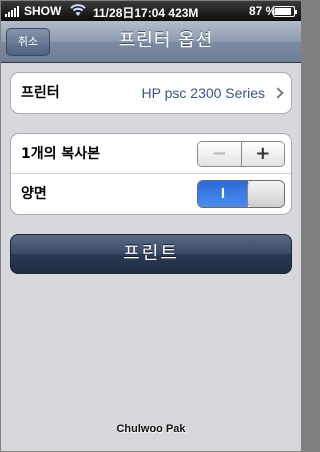 Image resolution: width=320 pixels, height=452 pixels. Describe the element at coordinates (203, 93) in the screenshot. I see `printer-name-value: HP psc 2300 Series` at that location.